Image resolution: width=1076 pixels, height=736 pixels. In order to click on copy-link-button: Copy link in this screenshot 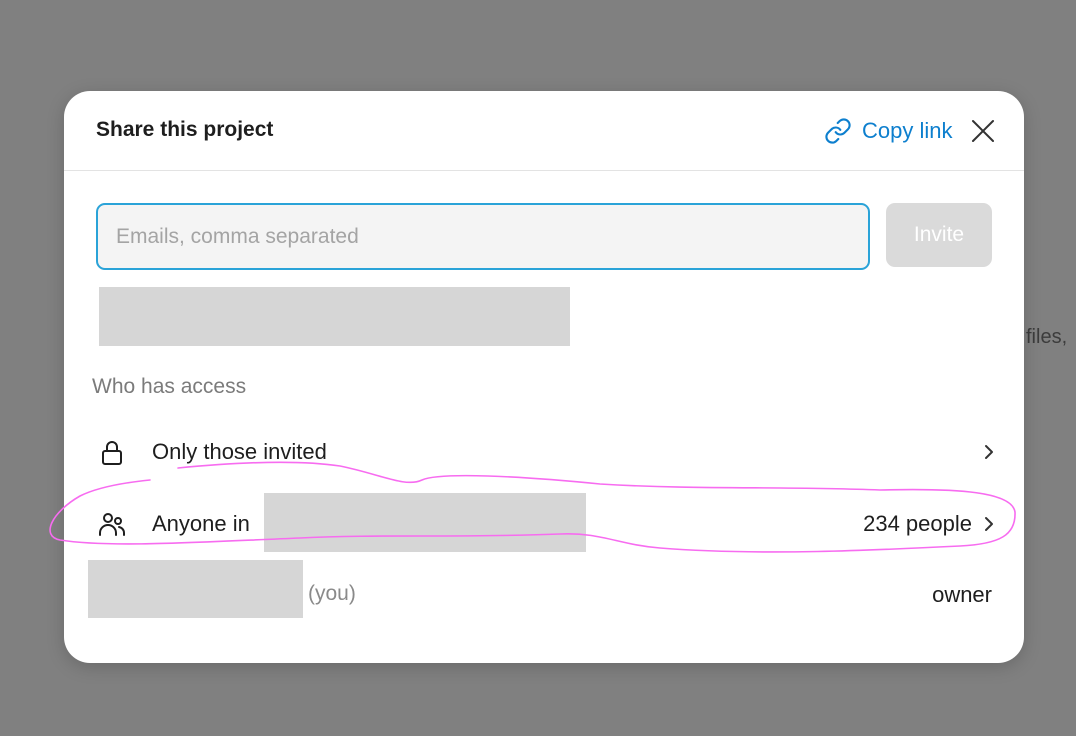, I will do `click(888, 131)`.